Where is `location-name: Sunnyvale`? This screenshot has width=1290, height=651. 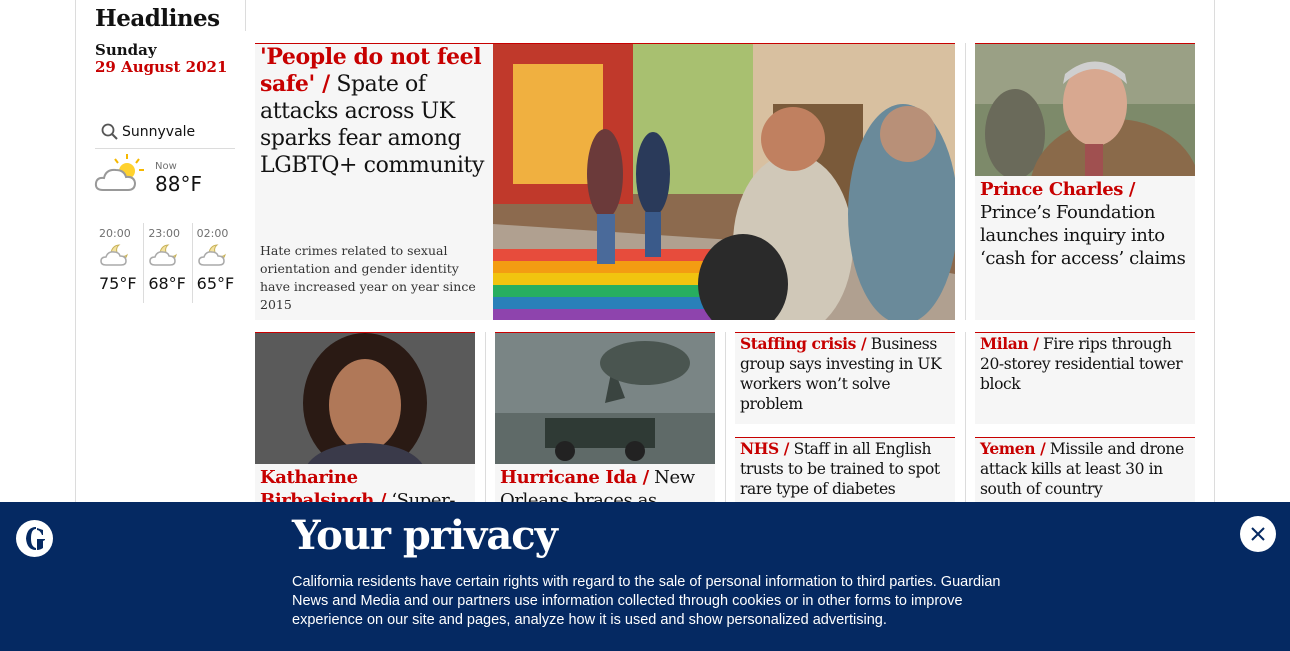 location-name: Sunnyvale is located at coordinates (159, 131).